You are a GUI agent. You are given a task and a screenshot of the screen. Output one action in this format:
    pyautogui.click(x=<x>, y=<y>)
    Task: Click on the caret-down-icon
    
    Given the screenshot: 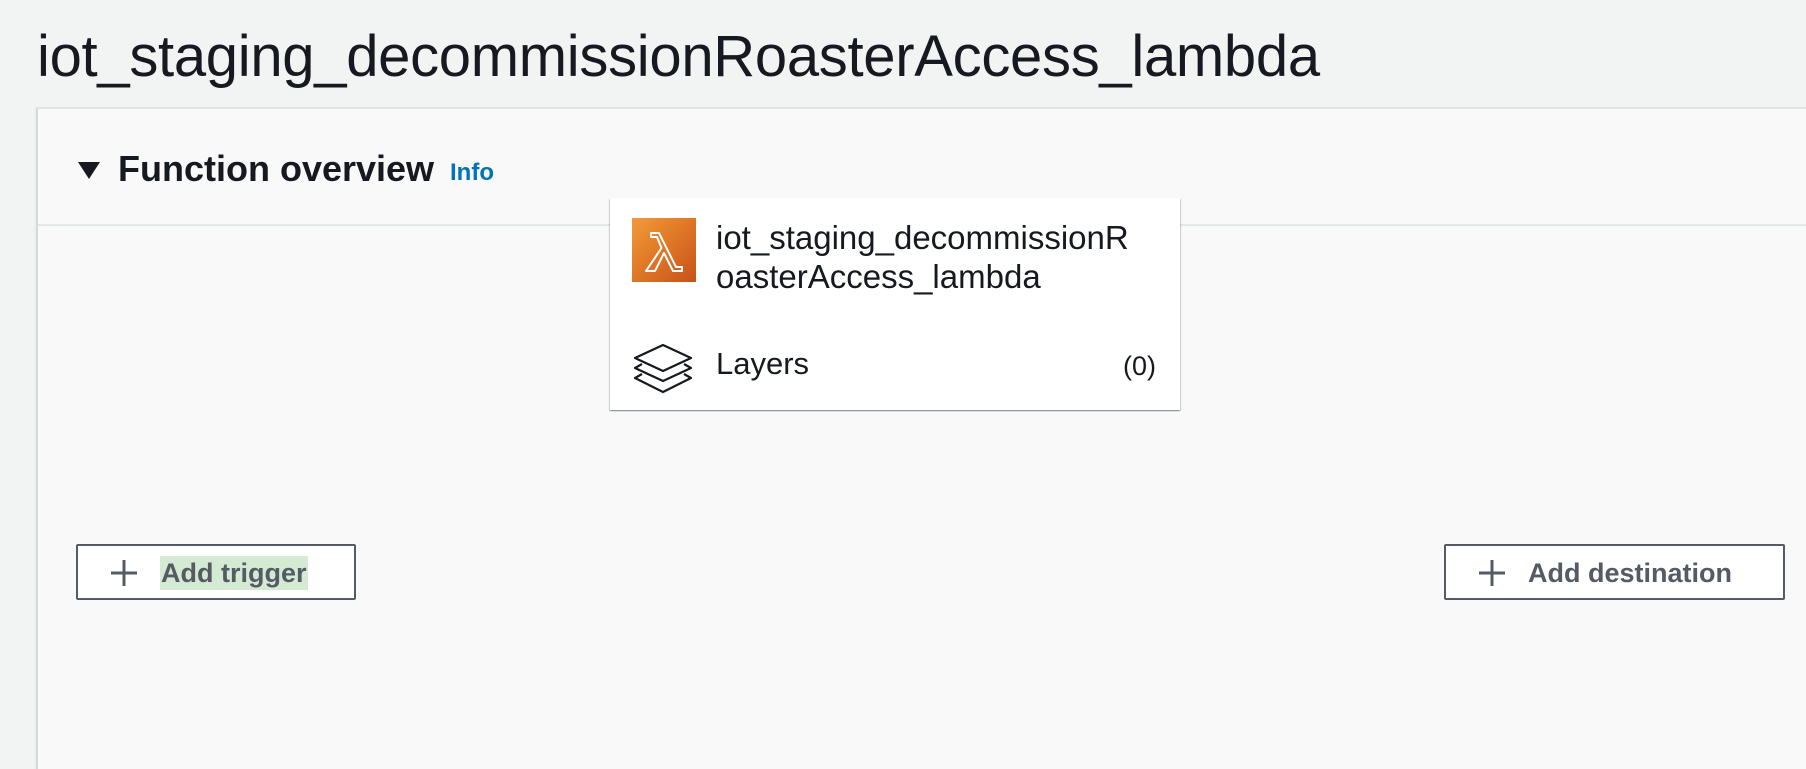 What is the action you would take?
    pyautogui.click(x=89, y=170)
    